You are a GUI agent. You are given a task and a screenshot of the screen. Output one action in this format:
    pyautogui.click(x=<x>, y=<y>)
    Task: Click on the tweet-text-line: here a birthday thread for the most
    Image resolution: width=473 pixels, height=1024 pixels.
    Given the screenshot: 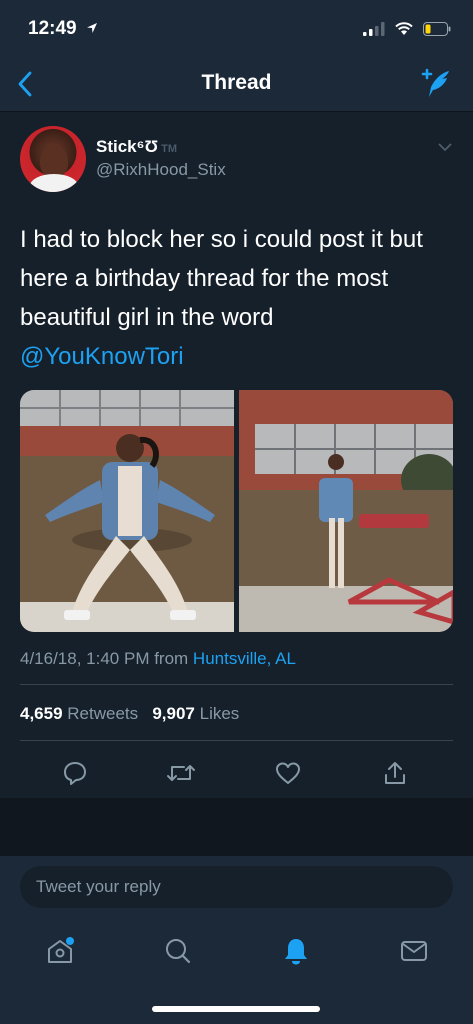 What is the action you would take?
    pyautogui.click(x=204, y=278)
    